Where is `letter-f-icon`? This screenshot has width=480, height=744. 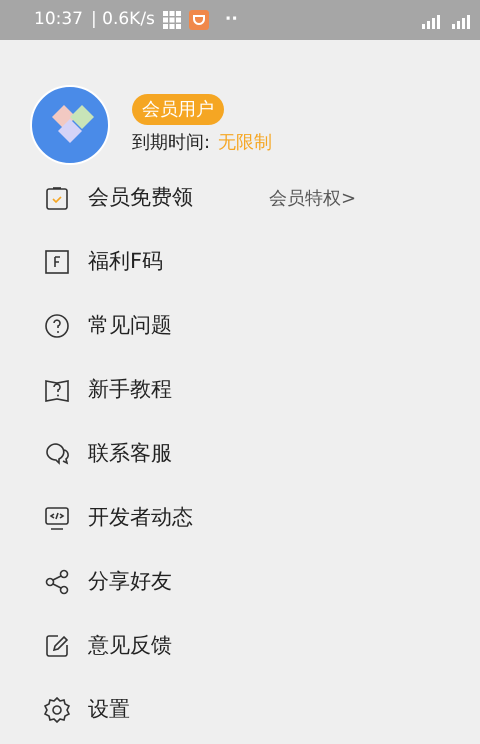
letter-f-icon is located at coordinates (57, 262).